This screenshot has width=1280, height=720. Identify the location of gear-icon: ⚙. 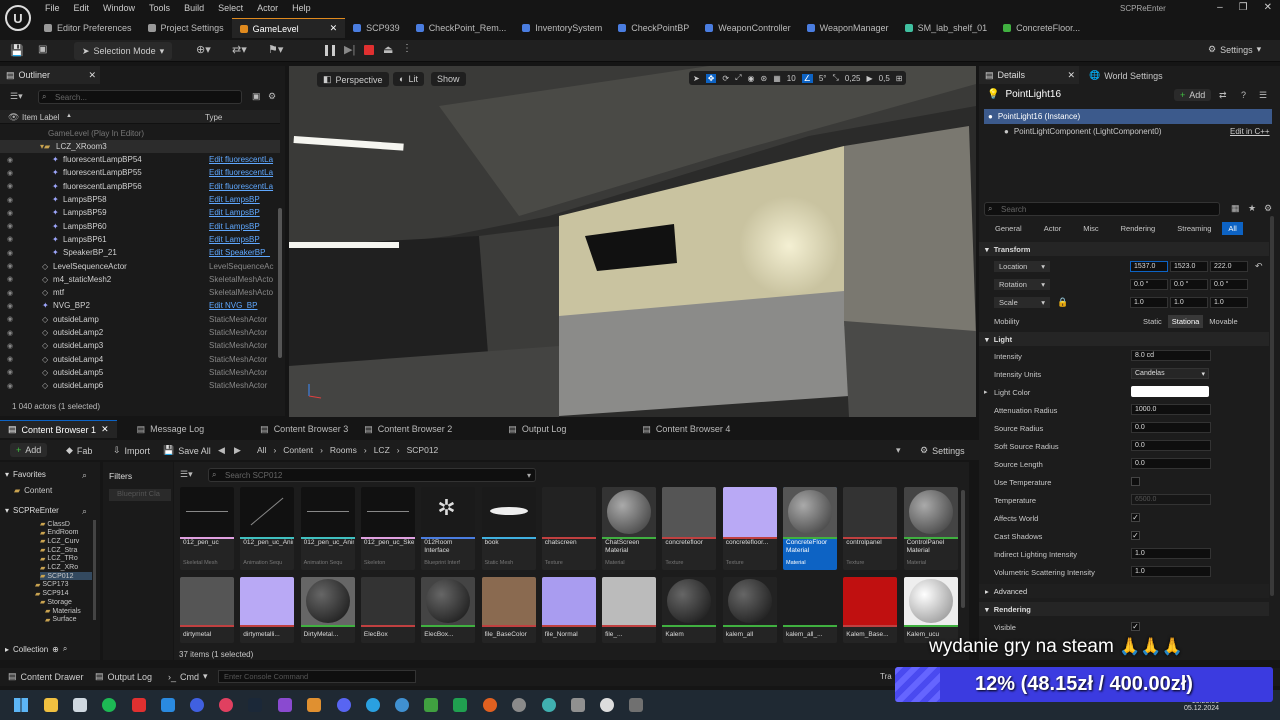
(272, 96).